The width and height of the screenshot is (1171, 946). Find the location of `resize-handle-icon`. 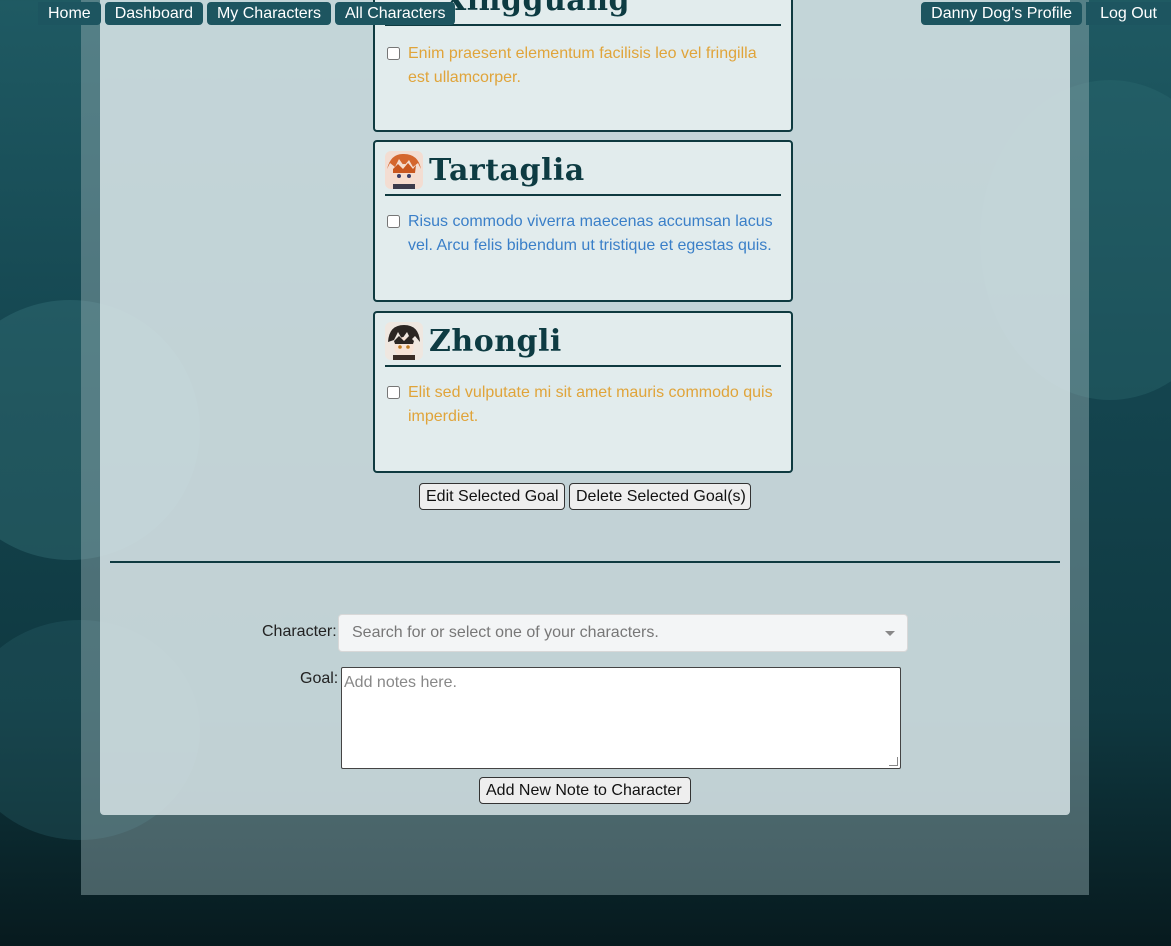

resize-handle-icon is located at coordinates (893, 761).